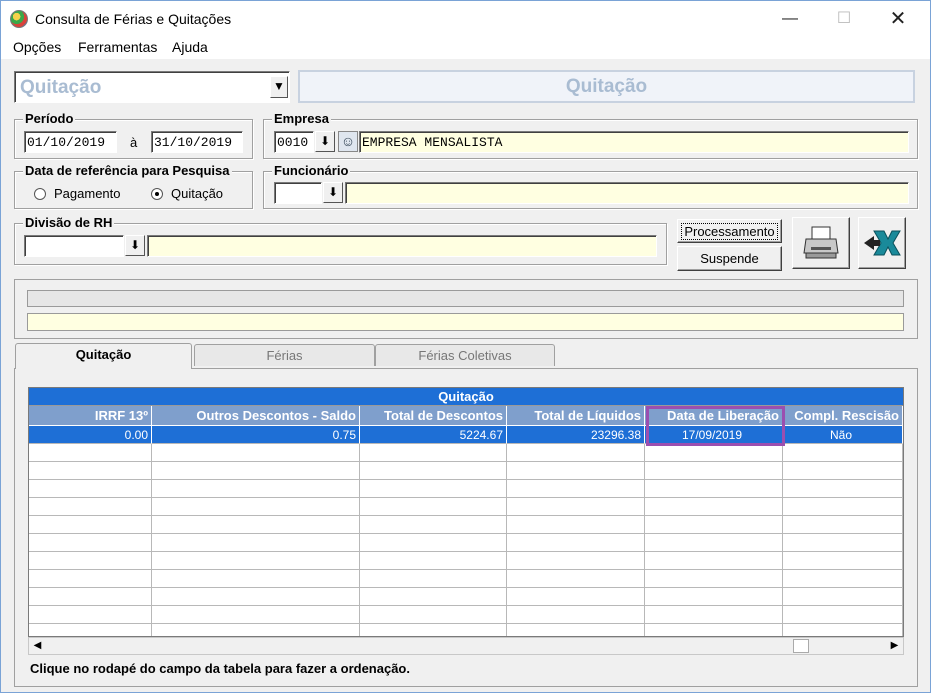  Describe the element at coordinates (821, 243) in the screenshot. I see `print-button` at that location.